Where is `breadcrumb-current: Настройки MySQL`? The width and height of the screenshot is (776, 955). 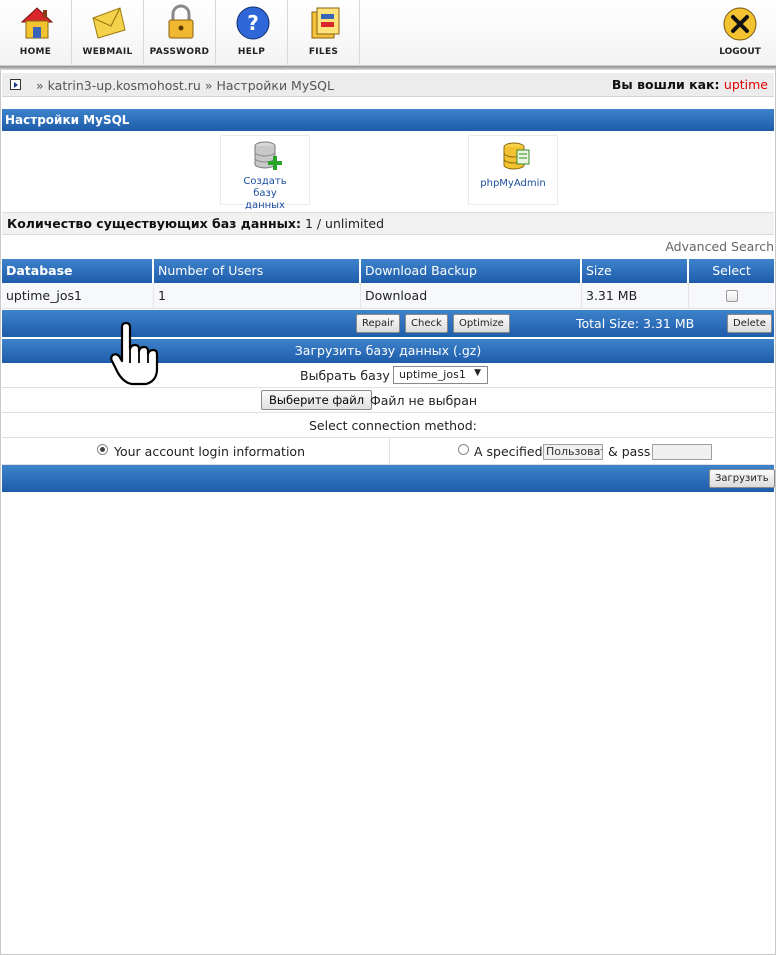 breadcrumb-current: Настройки MySQL is located at coordinates (275, 85).